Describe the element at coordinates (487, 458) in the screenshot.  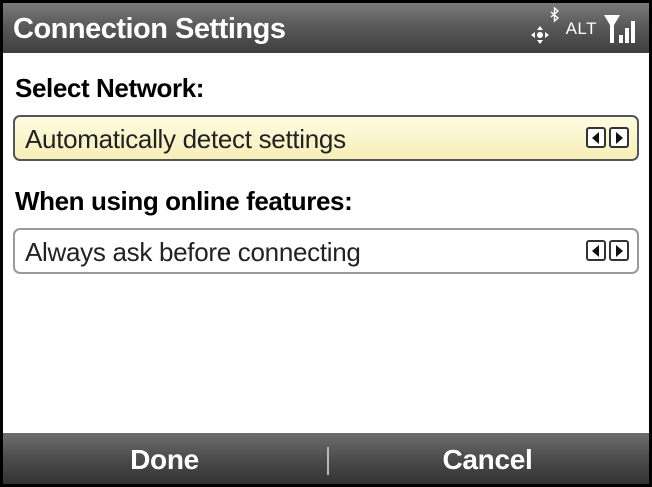
I see `cancel-softkey: Cancel` at that location.